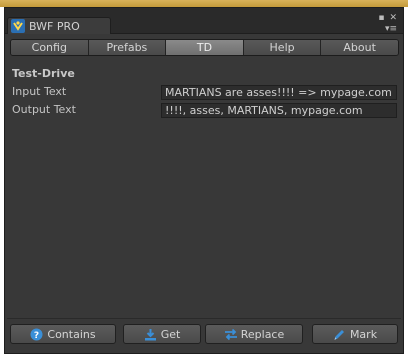  I want to click on replace-button: Replace, so click(254, 334).